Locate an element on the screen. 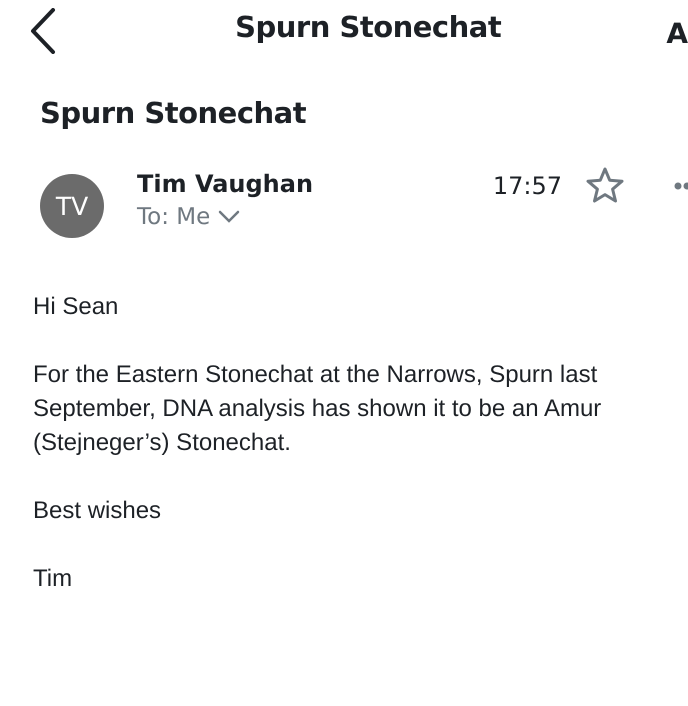 This screenshot has width=688, height=706. body-paragraph: Tim is located at coordinates (53, 579).